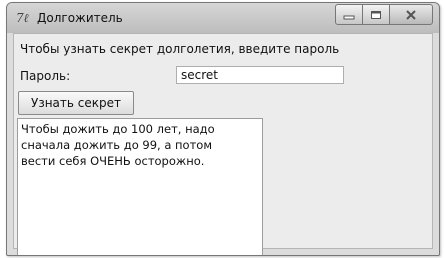 This screenshot has width=445, height=258. I want to click on maximize-button, so click(376, 14).